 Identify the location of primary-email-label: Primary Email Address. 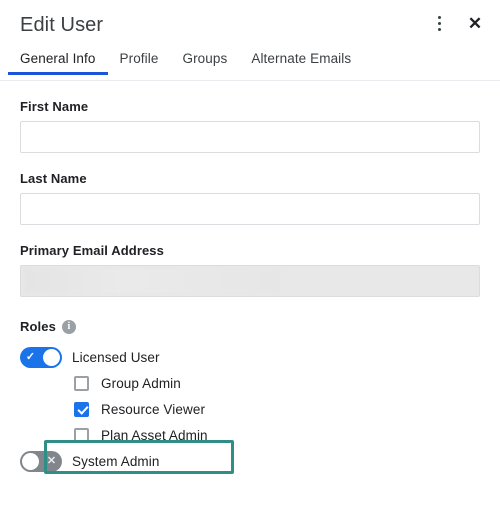
(92, 250).